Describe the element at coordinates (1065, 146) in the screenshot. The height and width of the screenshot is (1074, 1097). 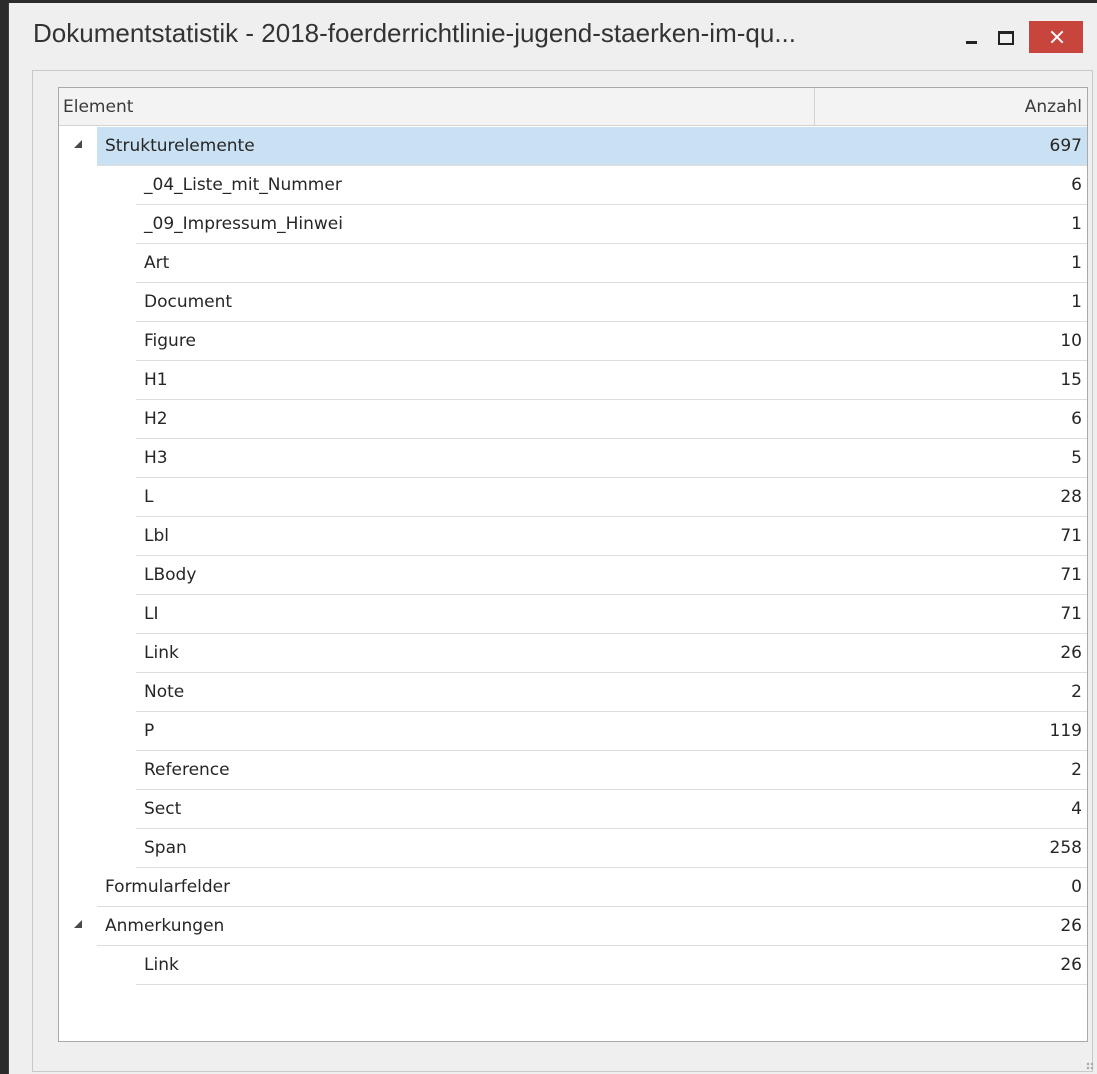
I see `row-count-value: 697` at that location.